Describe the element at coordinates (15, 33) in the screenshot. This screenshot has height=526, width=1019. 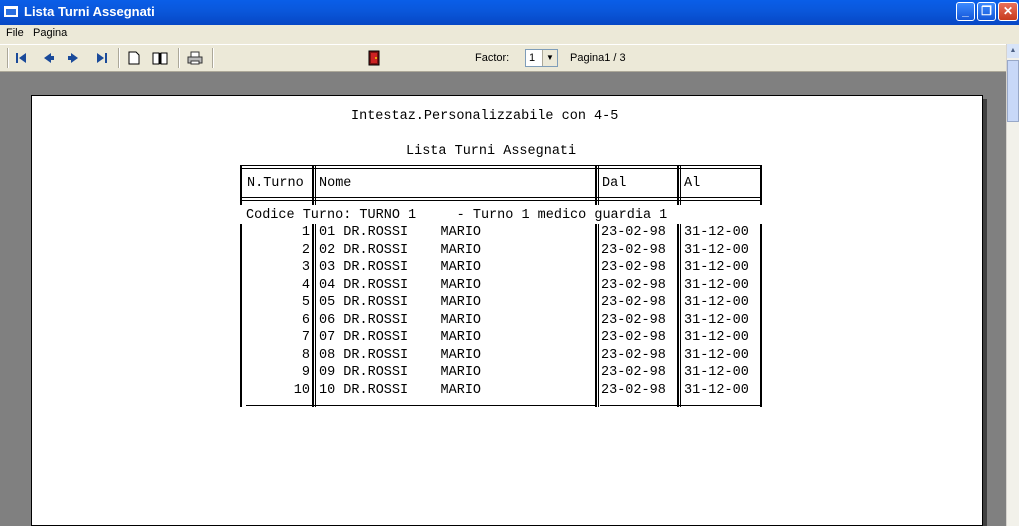
I see `menu-file: File` at that location.